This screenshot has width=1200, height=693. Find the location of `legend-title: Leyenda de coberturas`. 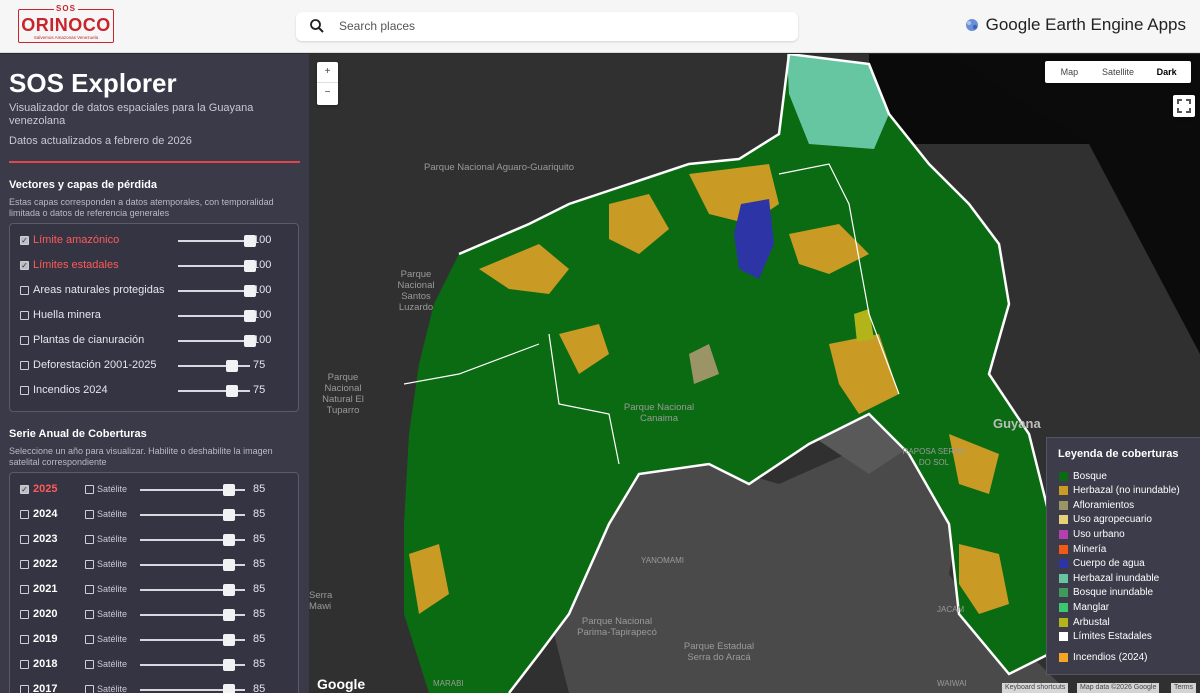

legend-title: Leyenda de coberturas is located at coordinates (1118, 454).